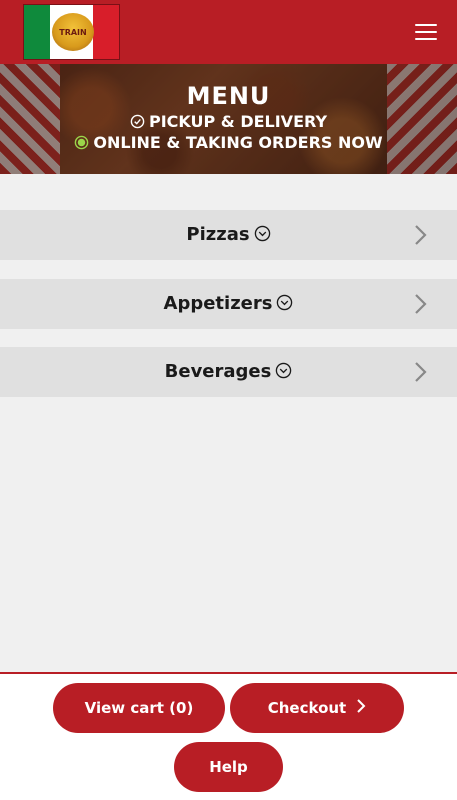  I want to click on restaurant-logo: TRAIN, so click(71, 32).